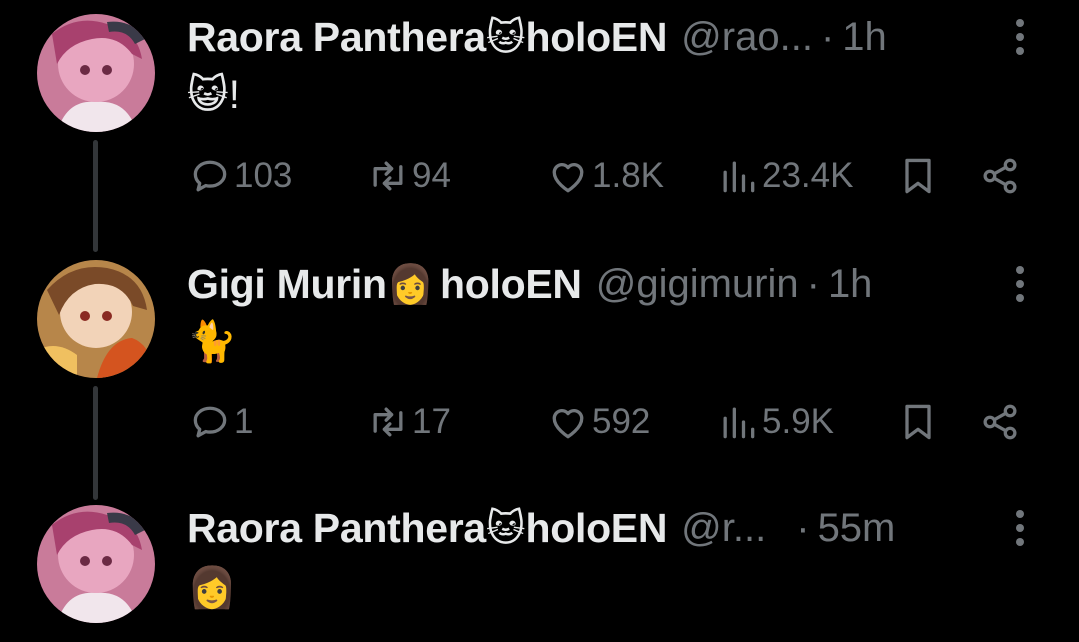 Image resolution: width=1079 pixels, height=642 pixels. I want to click on views-count: 23.4K, so click(808, 175).